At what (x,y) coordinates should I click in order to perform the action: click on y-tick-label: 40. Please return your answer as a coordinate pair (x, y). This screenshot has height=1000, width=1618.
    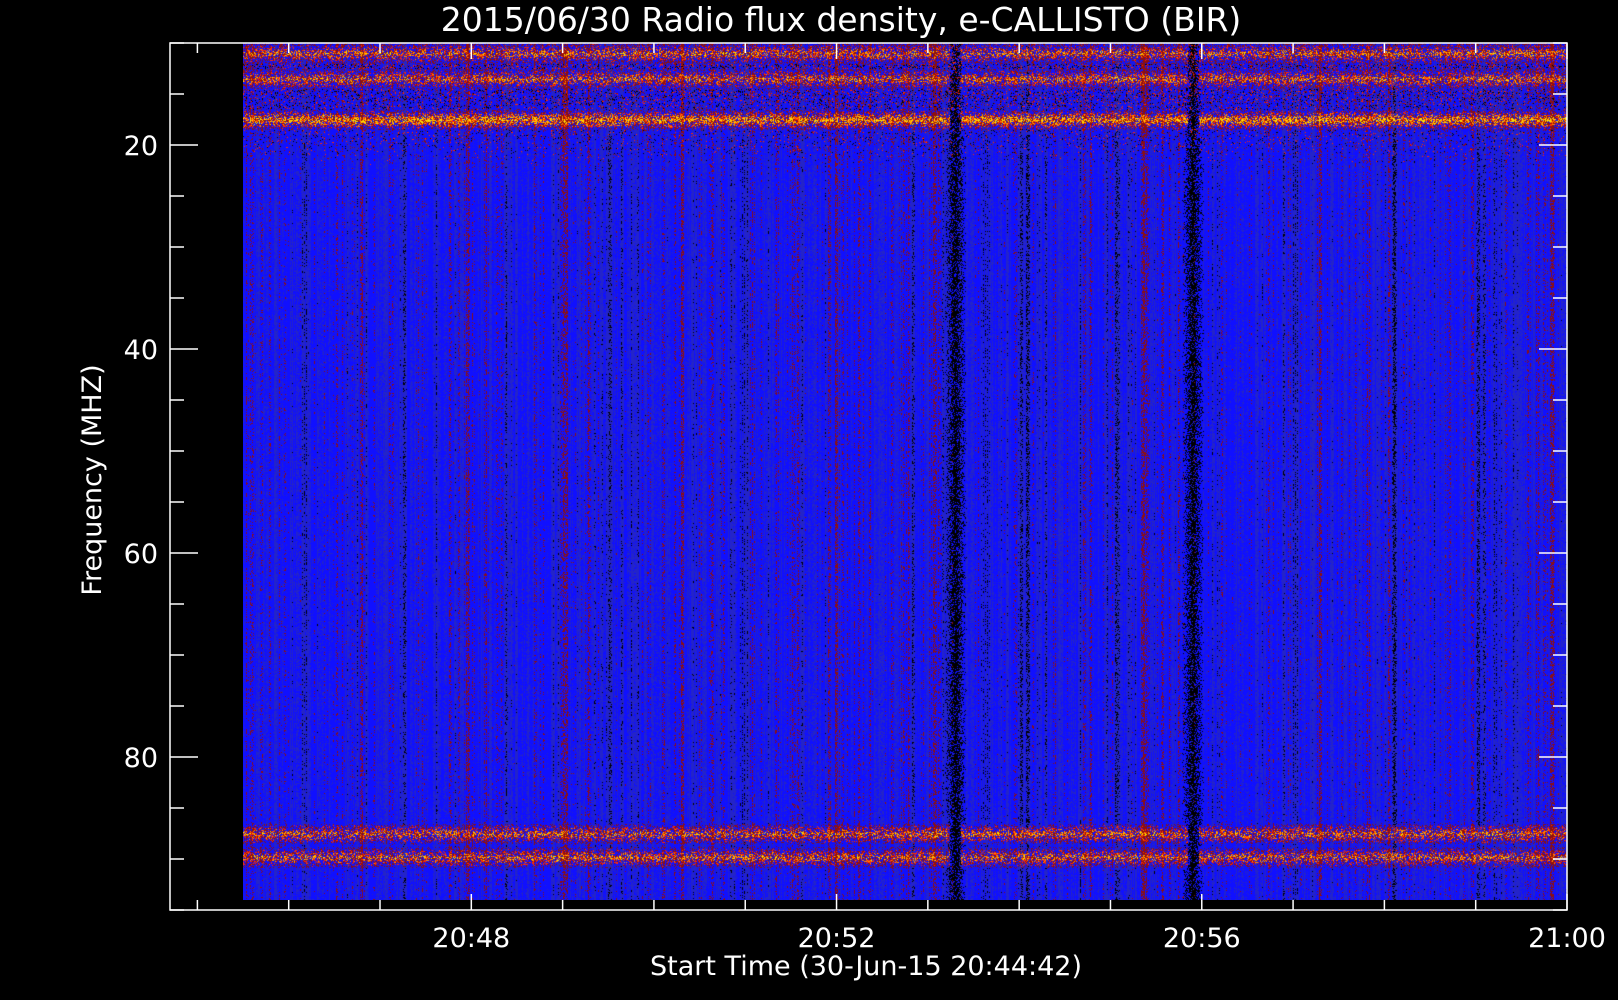
    Looking at the image, I should click on (141, 350).